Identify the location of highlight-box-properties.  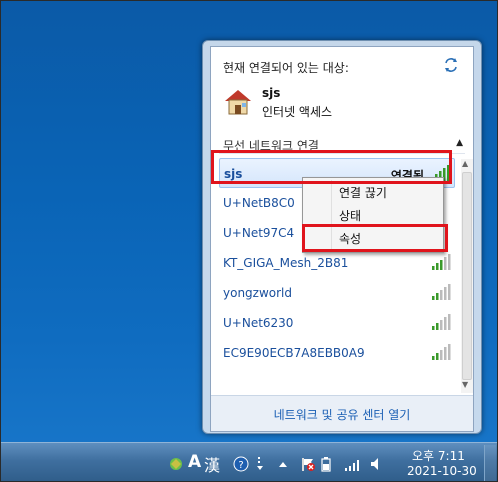
(375, 238).